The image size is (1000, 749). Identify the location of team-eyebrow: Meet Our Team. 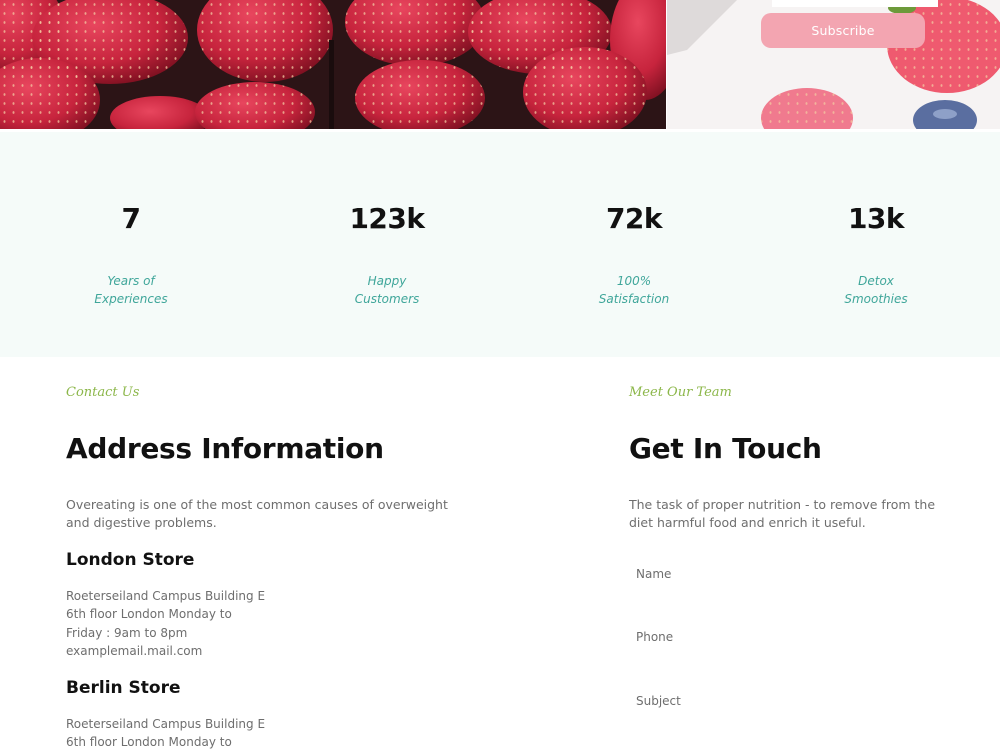
(680, 392).